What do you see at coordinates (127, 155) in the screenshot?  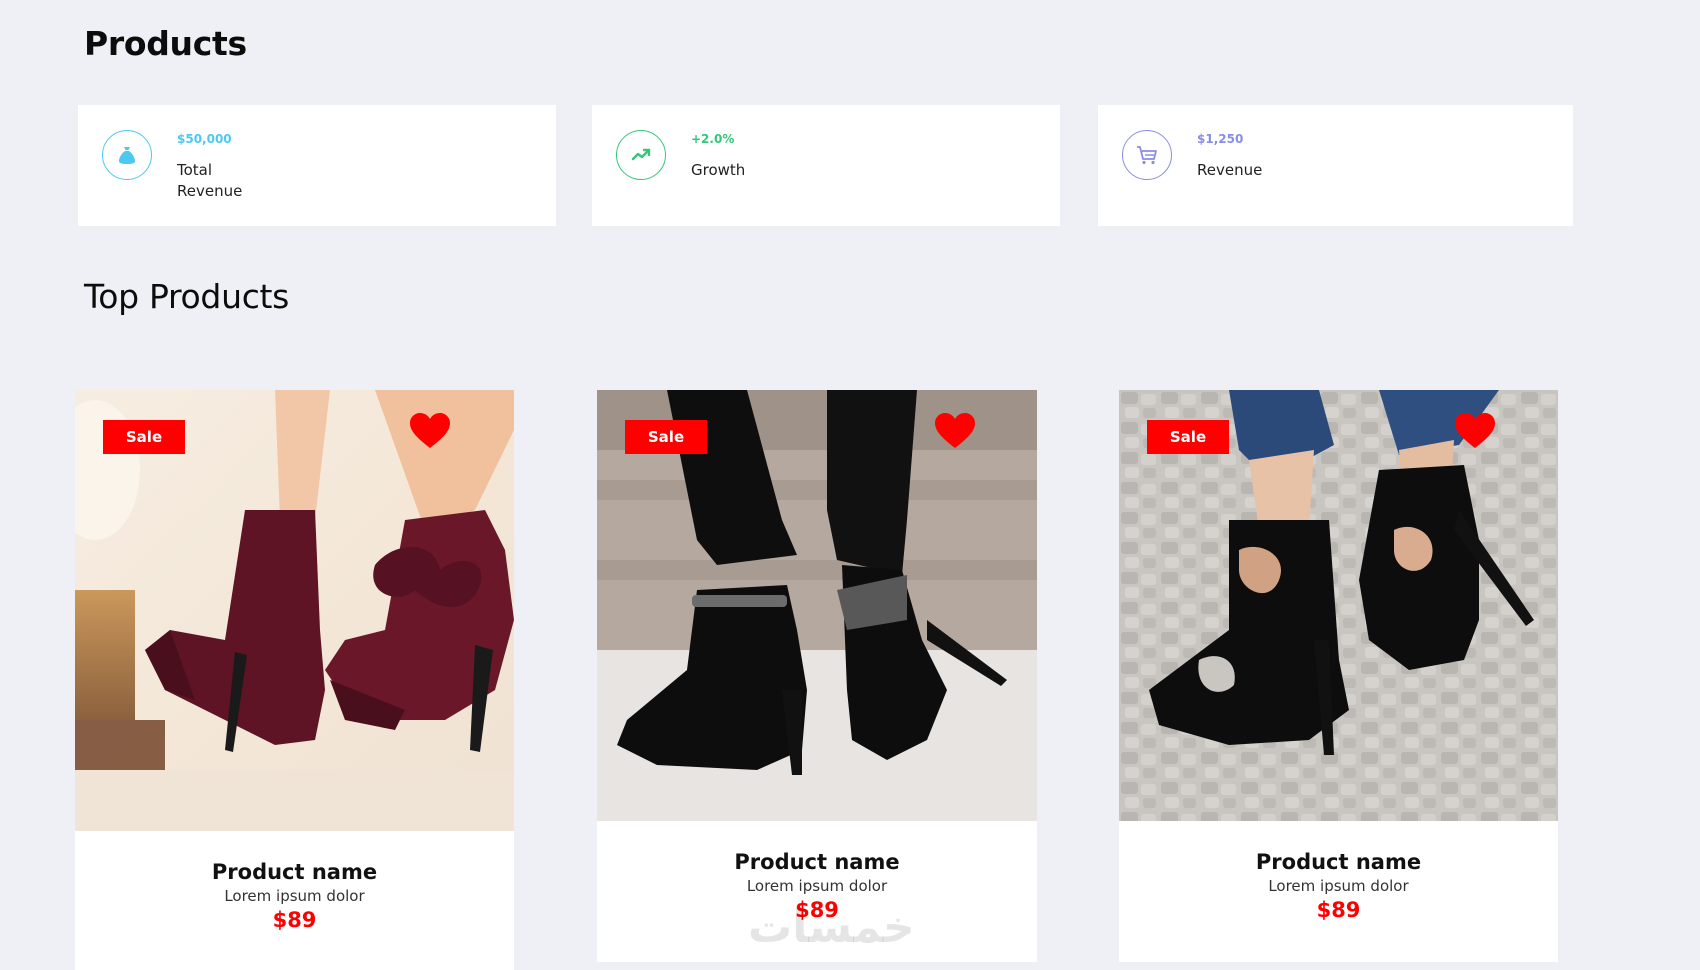 I see `money-bag-icon` at bounding box center [127, 155].